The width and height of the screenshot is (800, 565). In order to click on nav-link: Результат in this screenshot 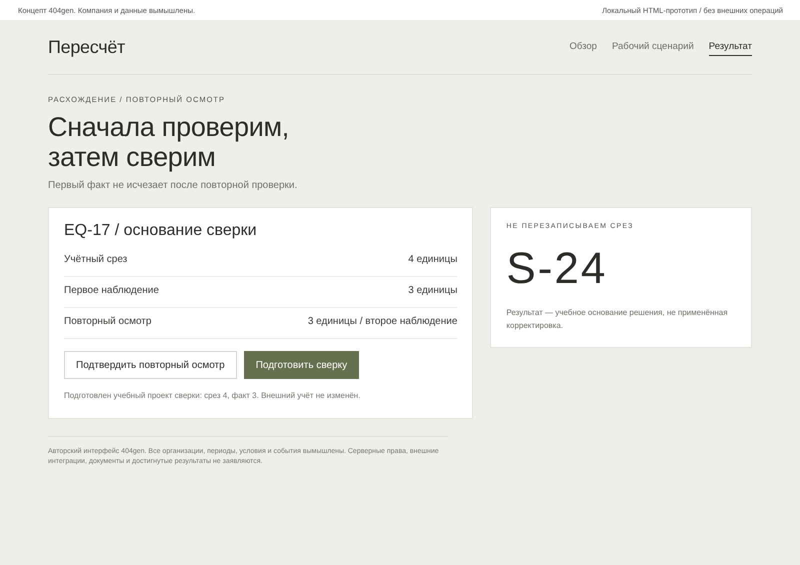, I will do `click(730, 47)`.